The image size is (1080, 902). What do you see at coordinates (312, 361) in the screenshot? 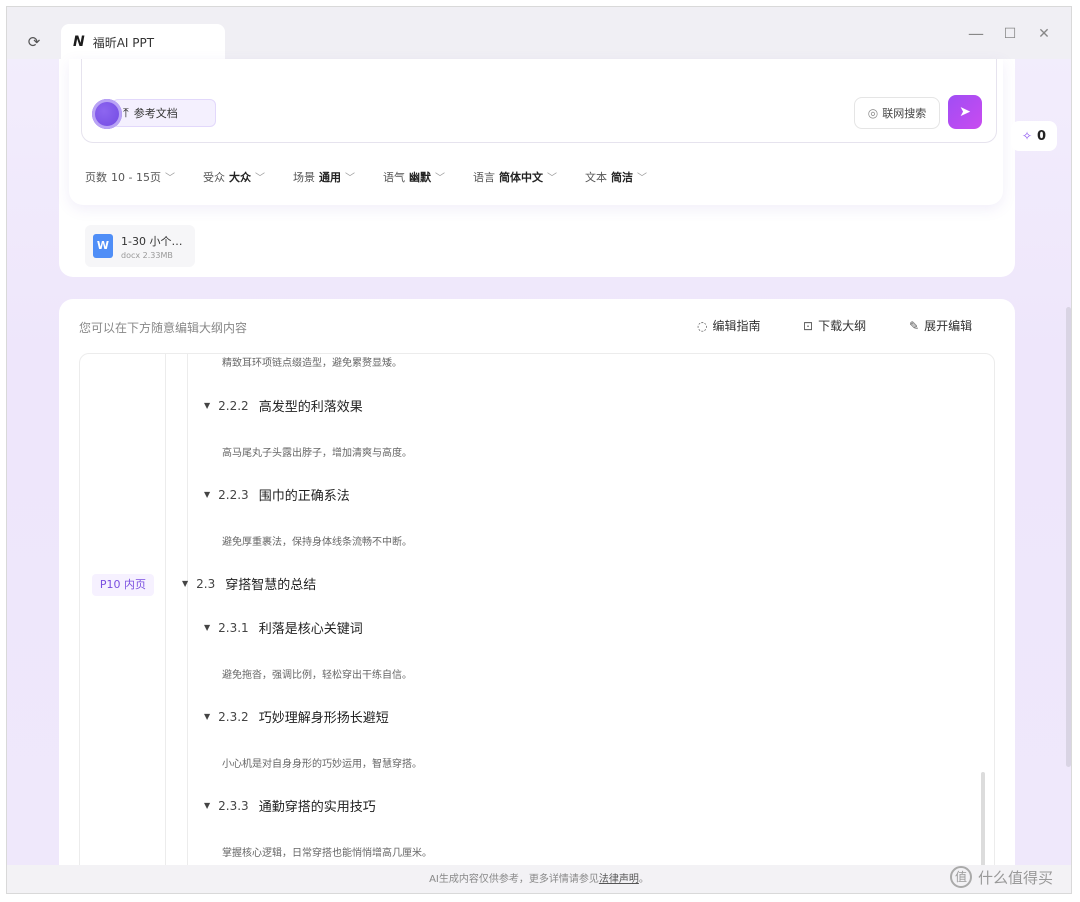
I see `outline-desc: 精致耳环项链点缀造型，避免累赘显矮。` at bounding box center [312, 361].